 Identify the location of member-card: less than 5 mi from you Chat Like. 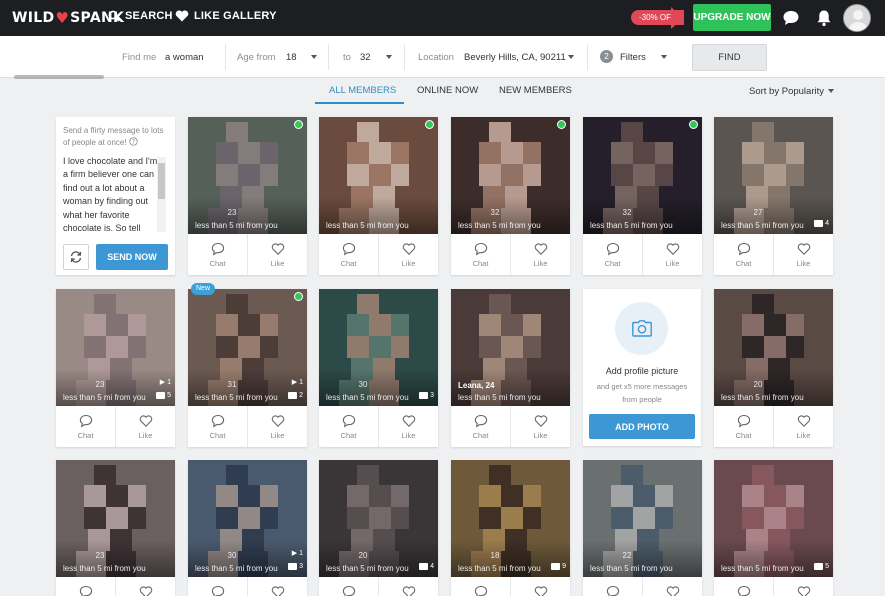
(378, 196).